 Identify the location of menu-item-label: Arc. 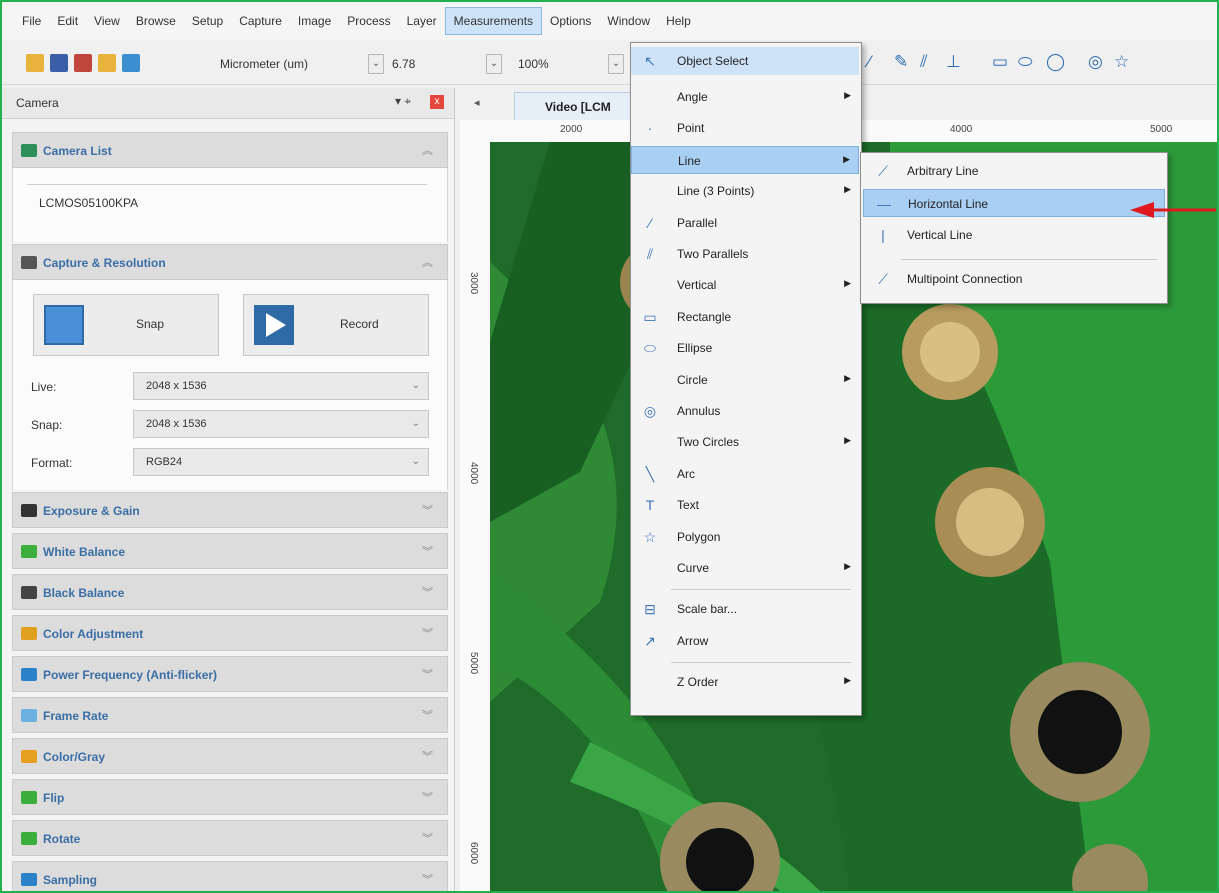
(686, 473).